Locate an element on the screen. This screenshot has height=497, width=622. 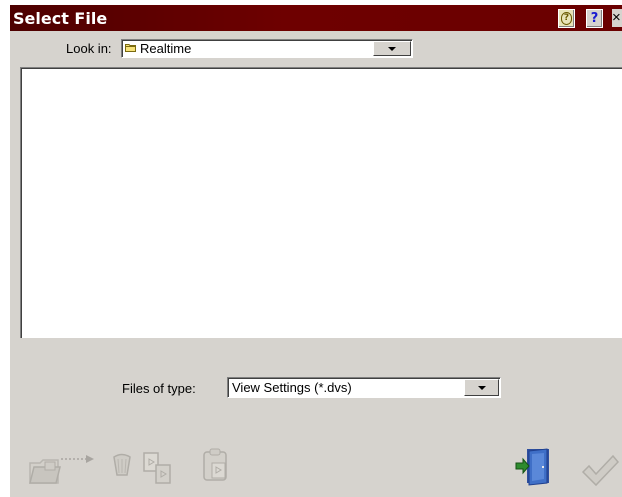
copy-icon is located at coordinates (158, 468).